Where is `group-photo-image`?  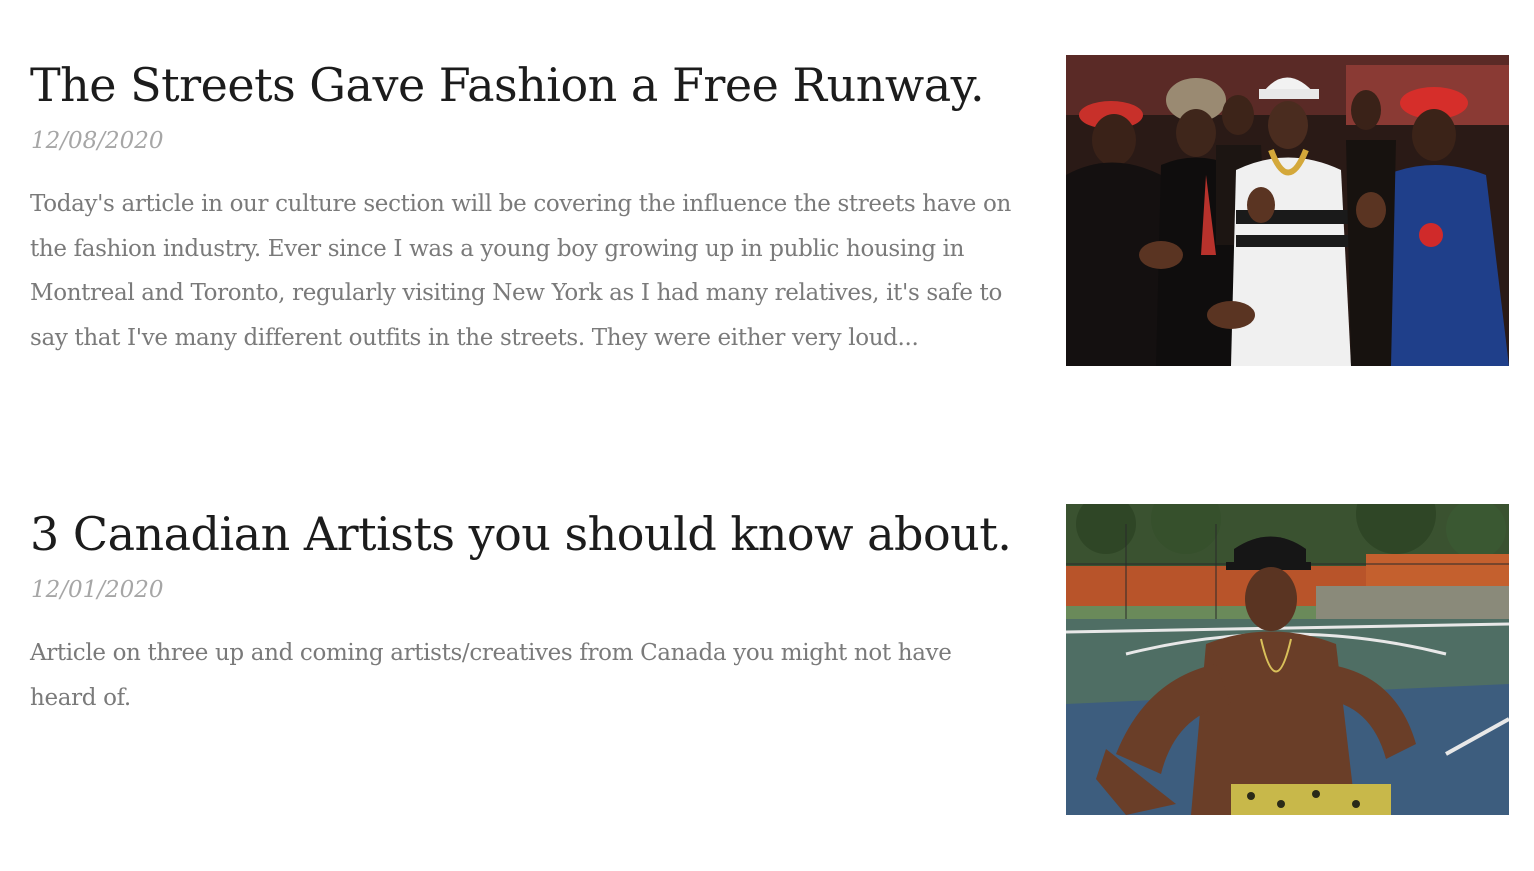 group-photo-image is located at coordinates (1287, 210).